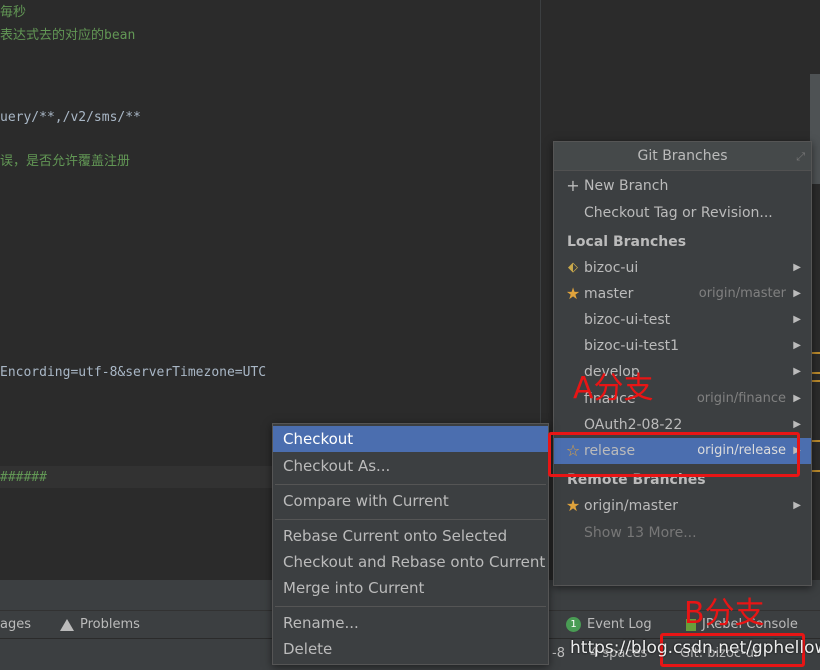 Image resolution: width=820 pixels, height=670 pixels. What do you see at coordinates (674, 454) in the screenshot?
I see `annotation-box-a` at bounding box center [674, 454].